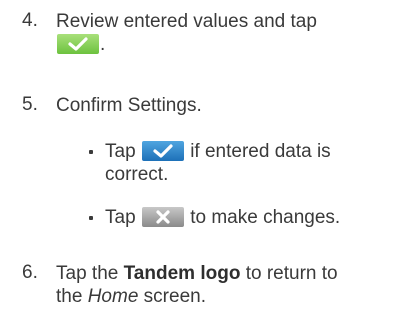 The height and width of the screenshot is (335, 396). I want to click on confirm-green-button, so click(78, 44).